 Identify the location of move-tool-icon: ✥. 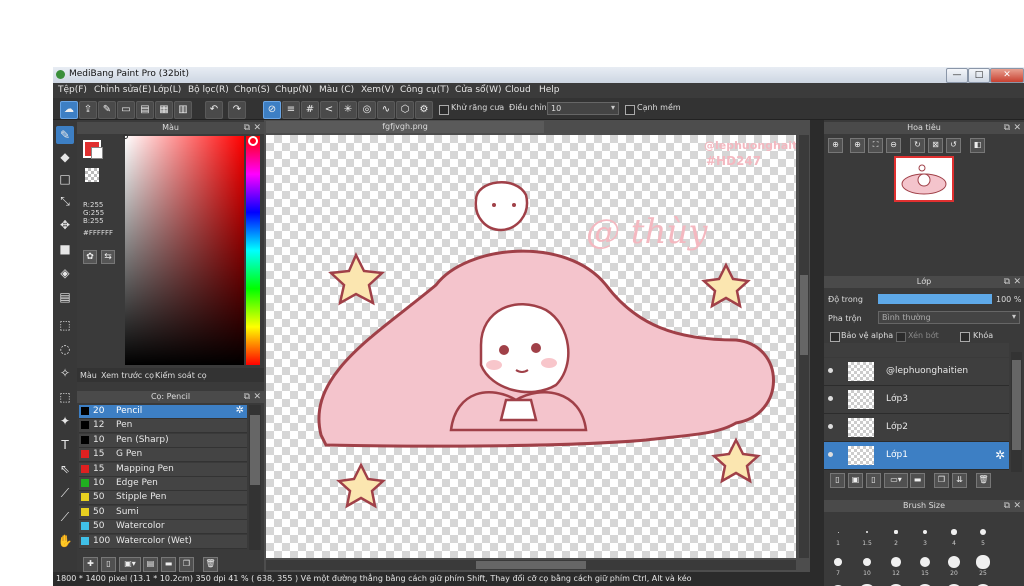
(65, 225).